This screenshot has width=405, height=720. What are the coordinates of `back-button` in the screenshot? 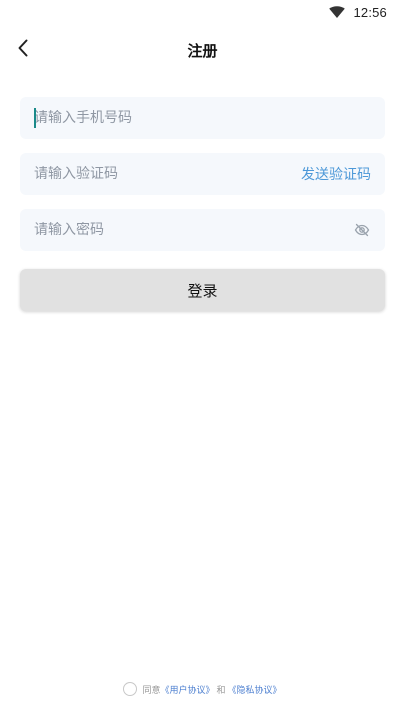 It's located at (23, 50).